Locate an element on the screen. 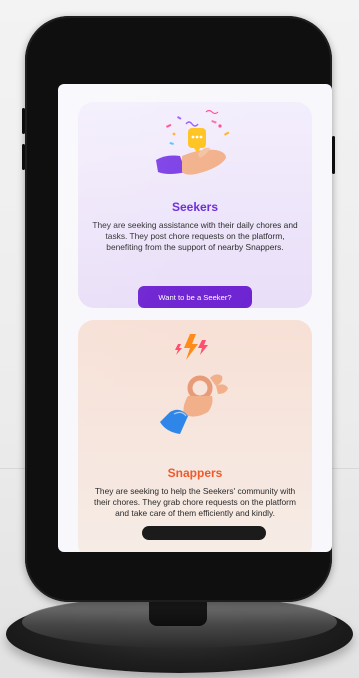  snappers-title: Snappers is located at coordinates (195, 473).